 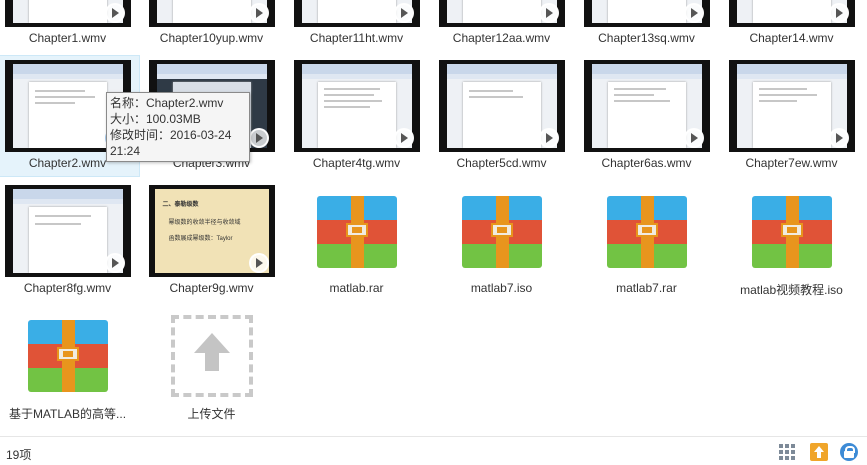 What do you see at coordinates (849, 452) in the screenshot?
I see `lock-icon` at bounding box center [849, 452].